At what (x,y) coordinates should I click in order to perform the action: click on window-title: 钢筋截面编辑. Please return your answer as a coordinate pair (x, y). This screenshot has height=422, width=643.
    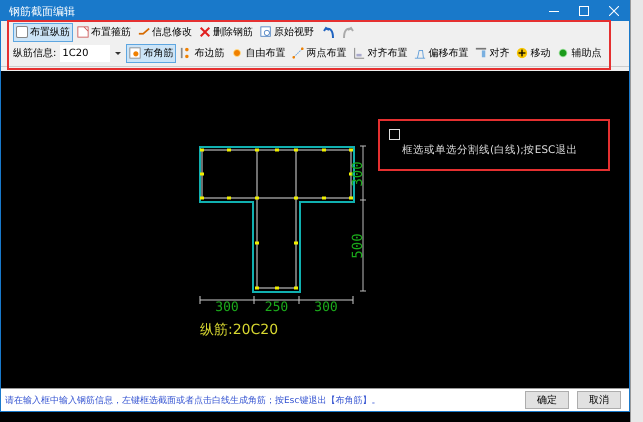
    Looking at the image, I should click on (42, 11).